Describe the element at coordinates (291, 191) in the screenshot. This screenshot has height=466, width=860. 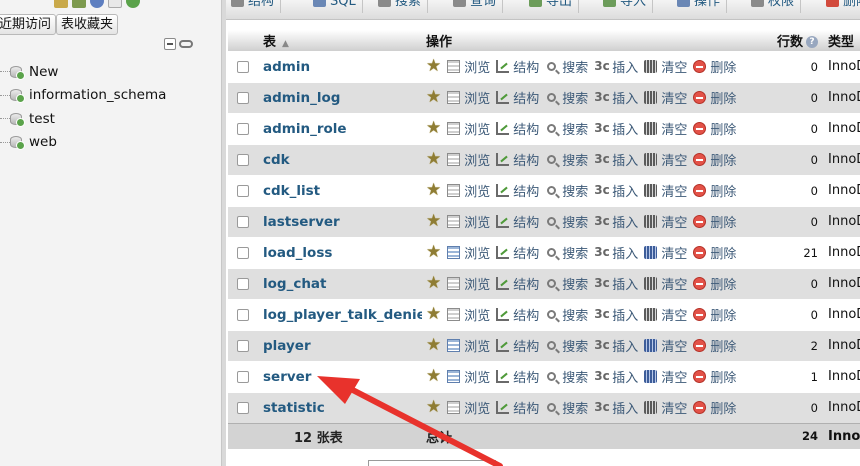
I see `table-name-link: cdk_list` at that location.